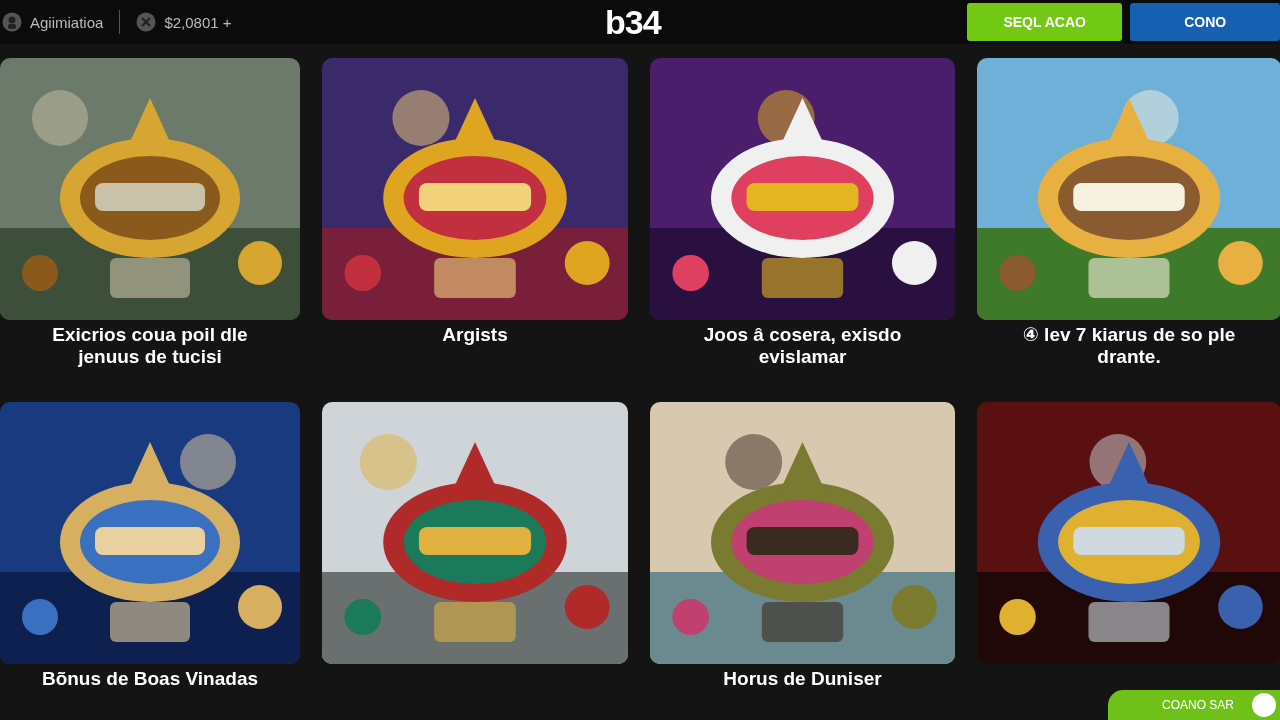  Describe the element at coordinates (150, 679) in the screenshot. I see `game-title: Bõnus de Boas Vinadas` at that location.